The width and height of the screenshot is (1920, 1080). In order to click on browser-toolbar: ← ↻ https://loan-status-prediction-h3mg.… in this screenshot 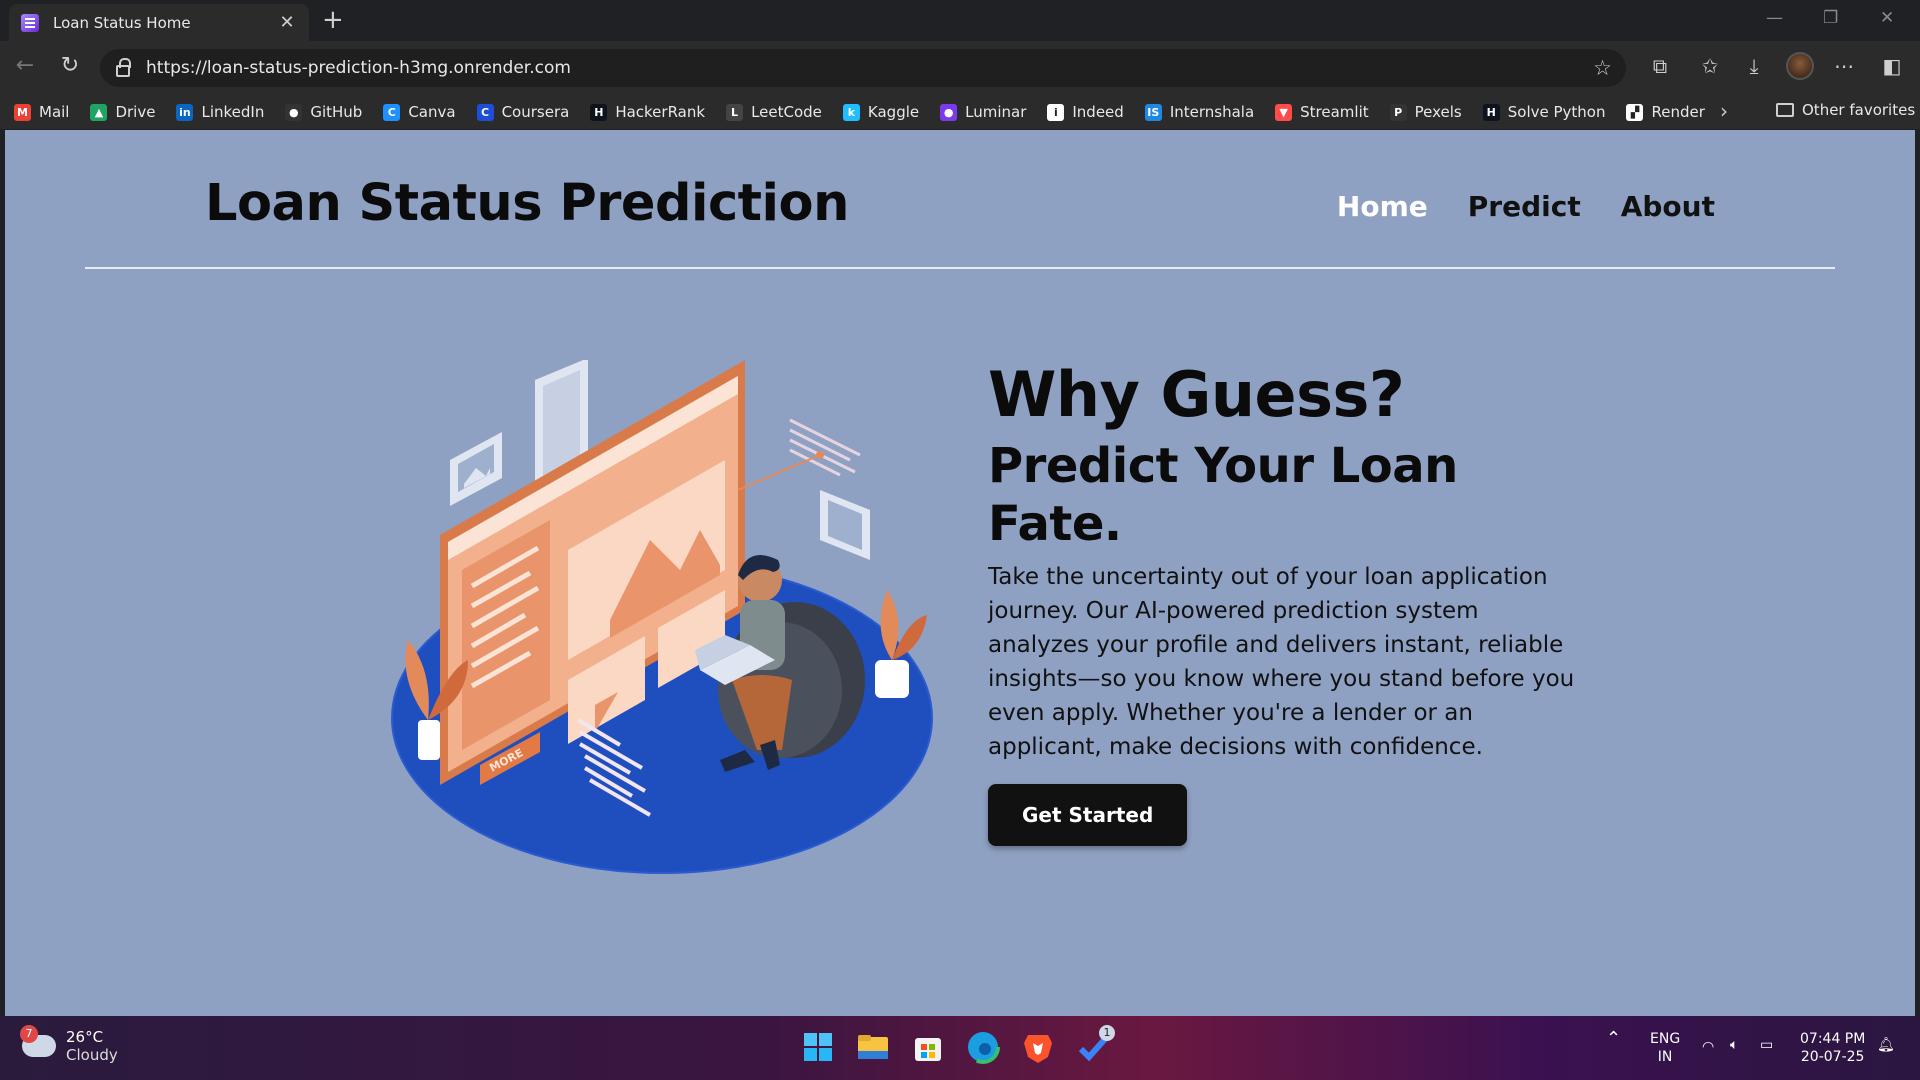, I will do `click(960, 68)`.